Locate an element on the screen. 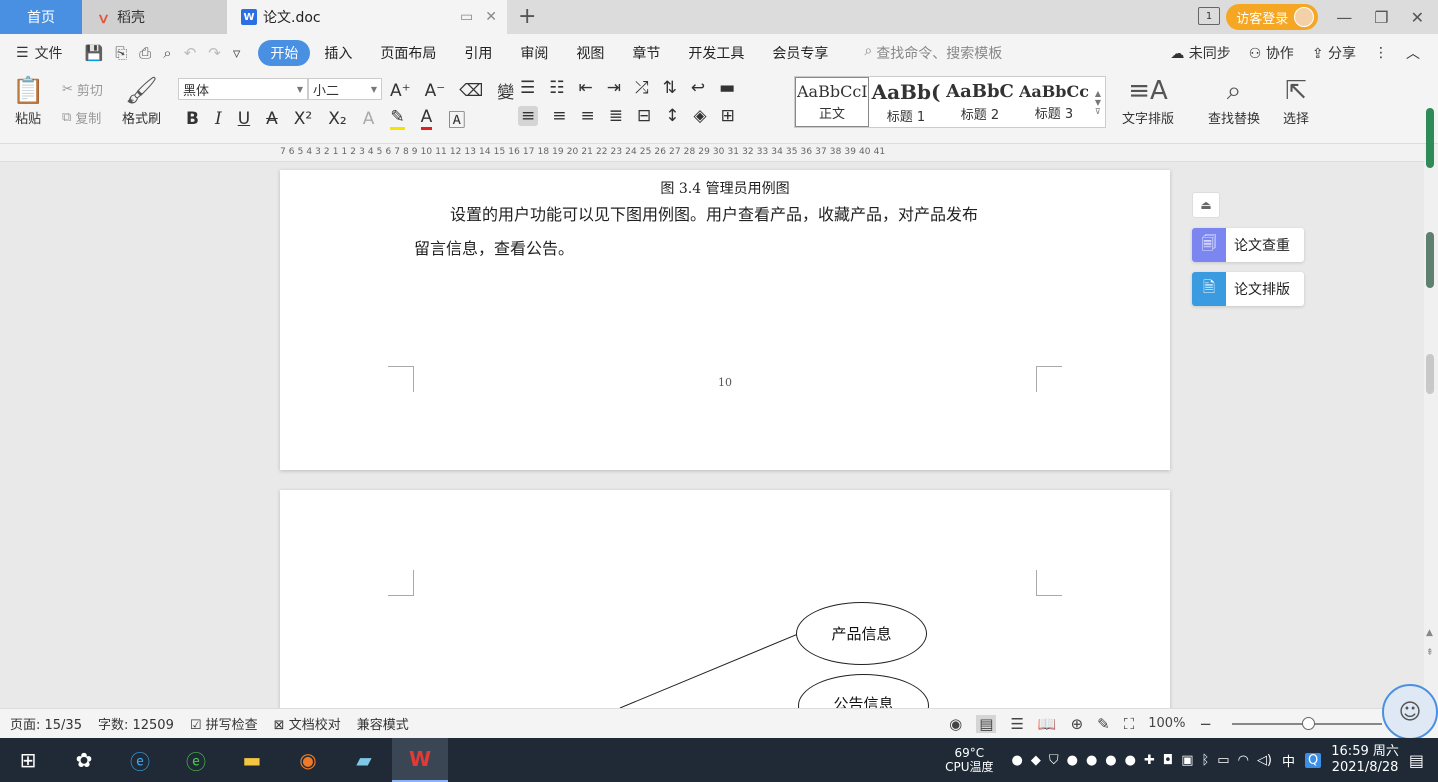 This screenshot has height=782, width=1438. command-search: ⌕ 查找命令、搜索模板 is located at coordinates (933, 53).